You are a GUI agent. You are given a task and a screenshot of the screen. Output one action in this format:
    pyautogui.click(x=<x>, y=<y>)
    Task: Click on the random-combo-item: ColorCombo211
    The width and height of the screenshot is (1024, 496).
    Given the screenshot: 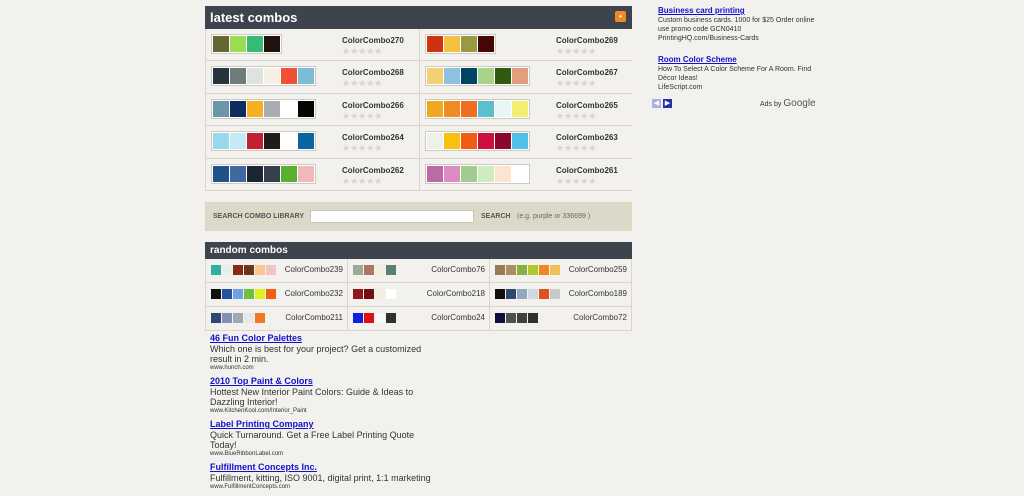 What is the action you would take?
    pyautogui.click(x=276, y=318)
    